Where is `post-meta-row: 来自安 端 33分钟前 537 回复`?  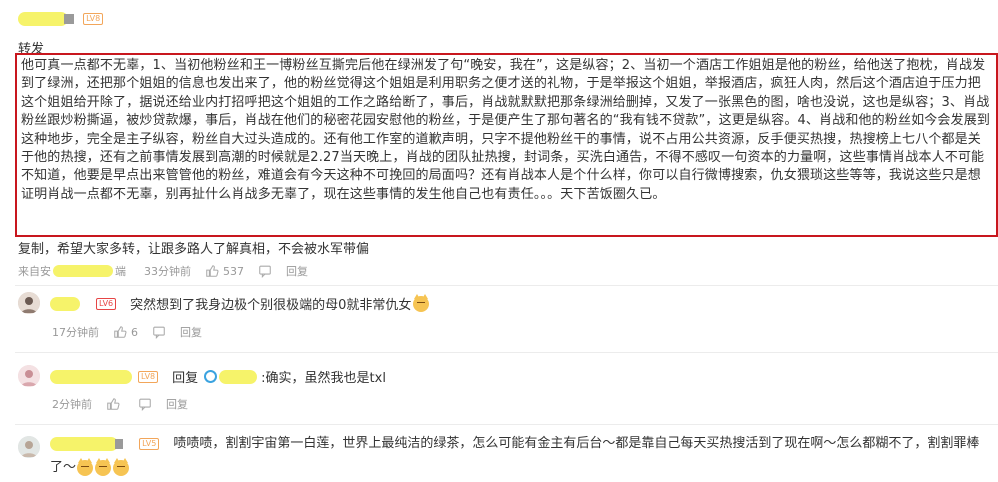 post-meta-row: 来自安 端 33分钟前 537 回复 is located at coordinates (163, 271).